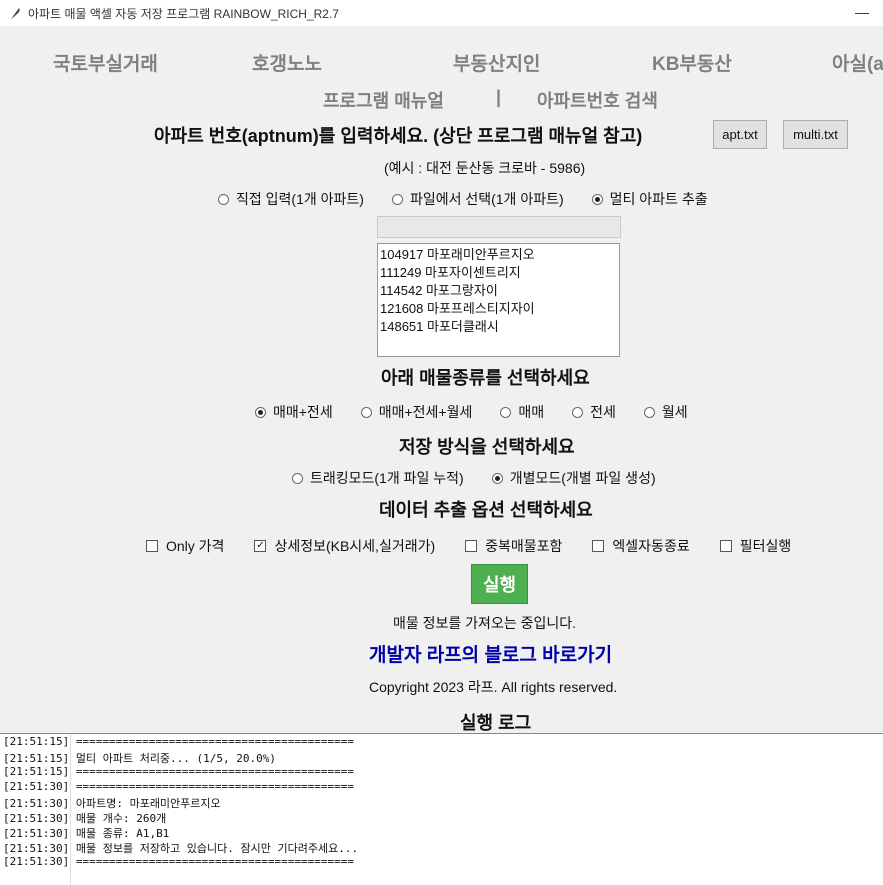 The image size is (883, 885). Describe the element at coordinates (857, 62) in the screenshot. I see `nav-asil-link: 아실(a` at that location.